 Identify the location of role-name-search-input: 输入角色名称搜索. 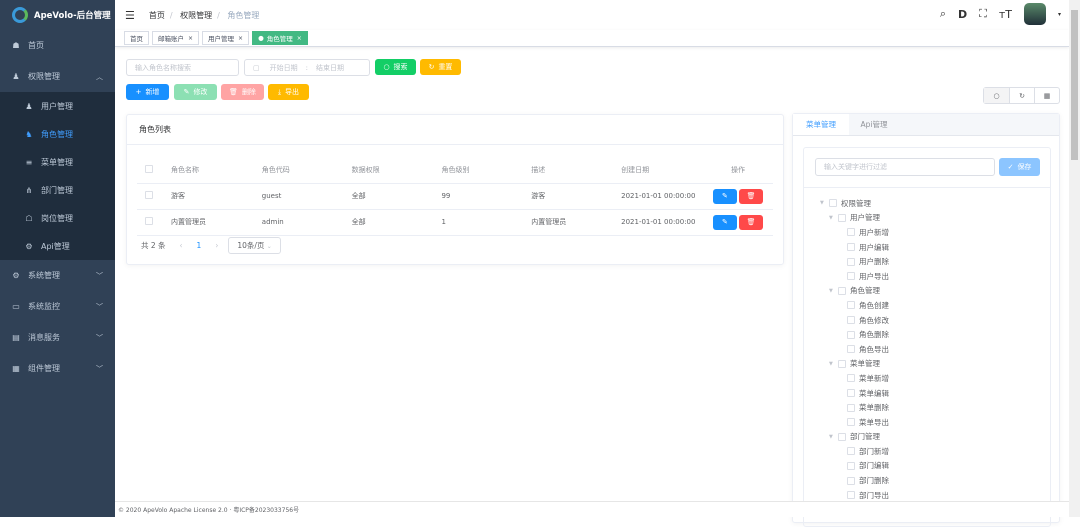
(182, 67).